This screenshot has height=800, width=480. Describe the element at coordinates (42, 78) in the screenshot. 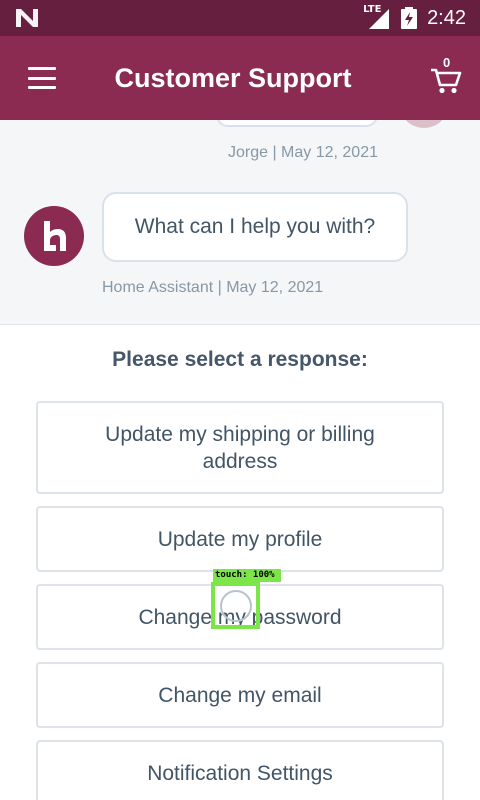

I see `hamburger-menu-icon` at that location.